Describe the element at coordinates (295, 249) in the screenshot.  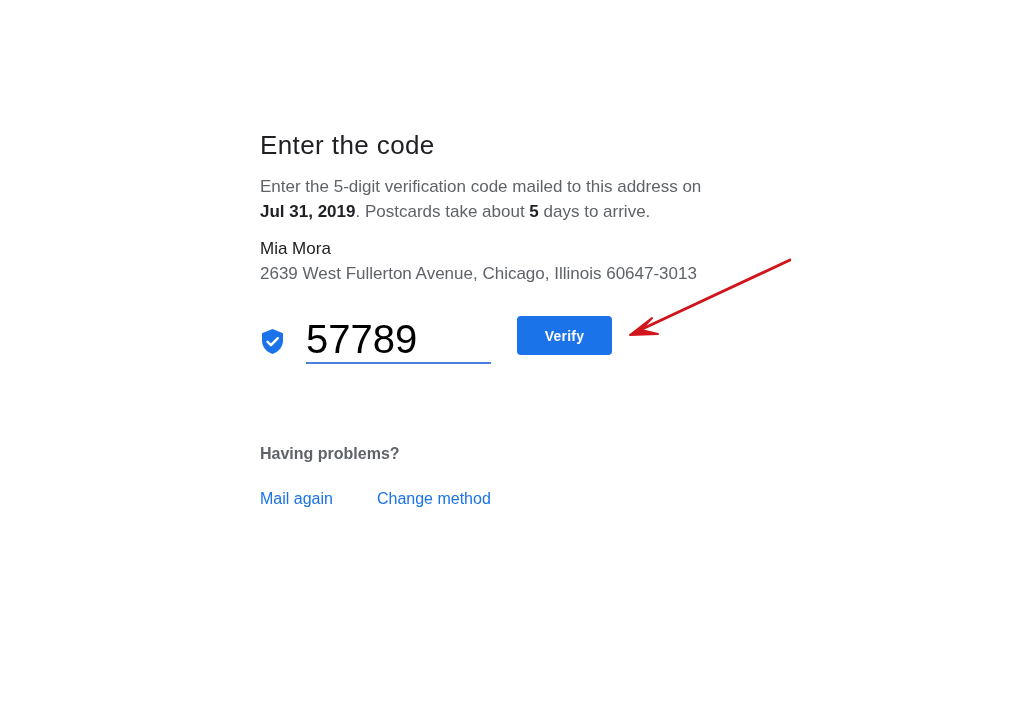
I see `recipient-name: Mia Mora` at that location.